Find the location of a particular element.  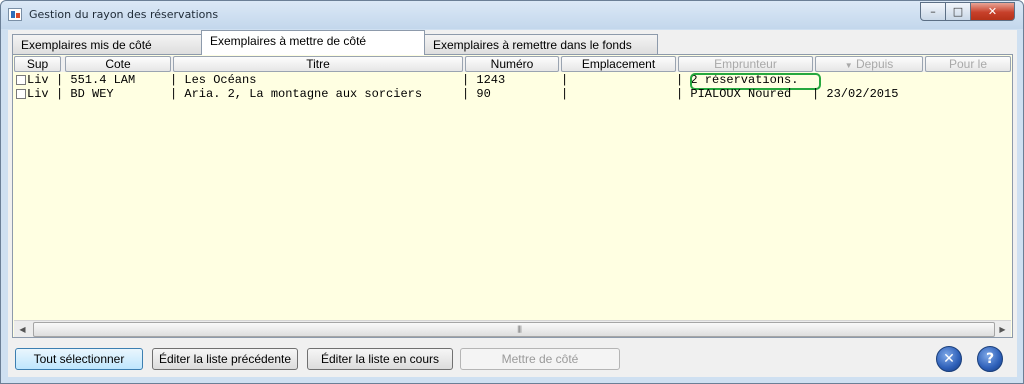

column-header-pour-le: Pour le is located at coordinates (968, 64).